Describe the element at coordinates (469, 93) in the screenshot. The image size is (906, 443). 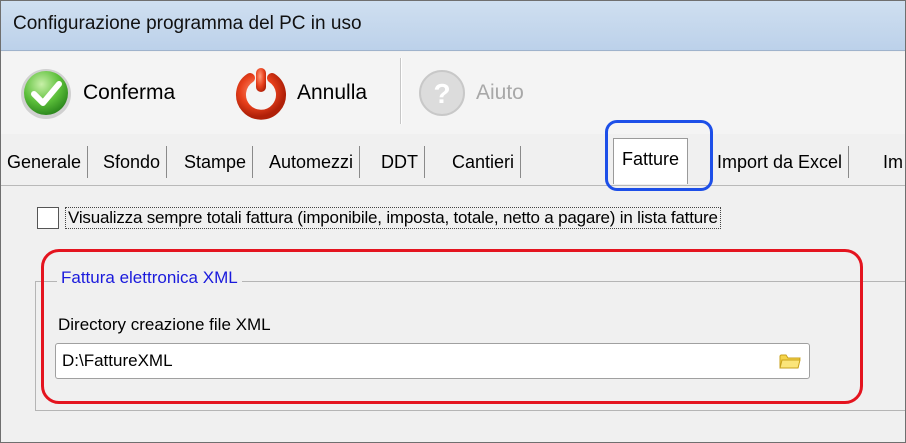
I see `help-button: ? Aiuto` at that location.